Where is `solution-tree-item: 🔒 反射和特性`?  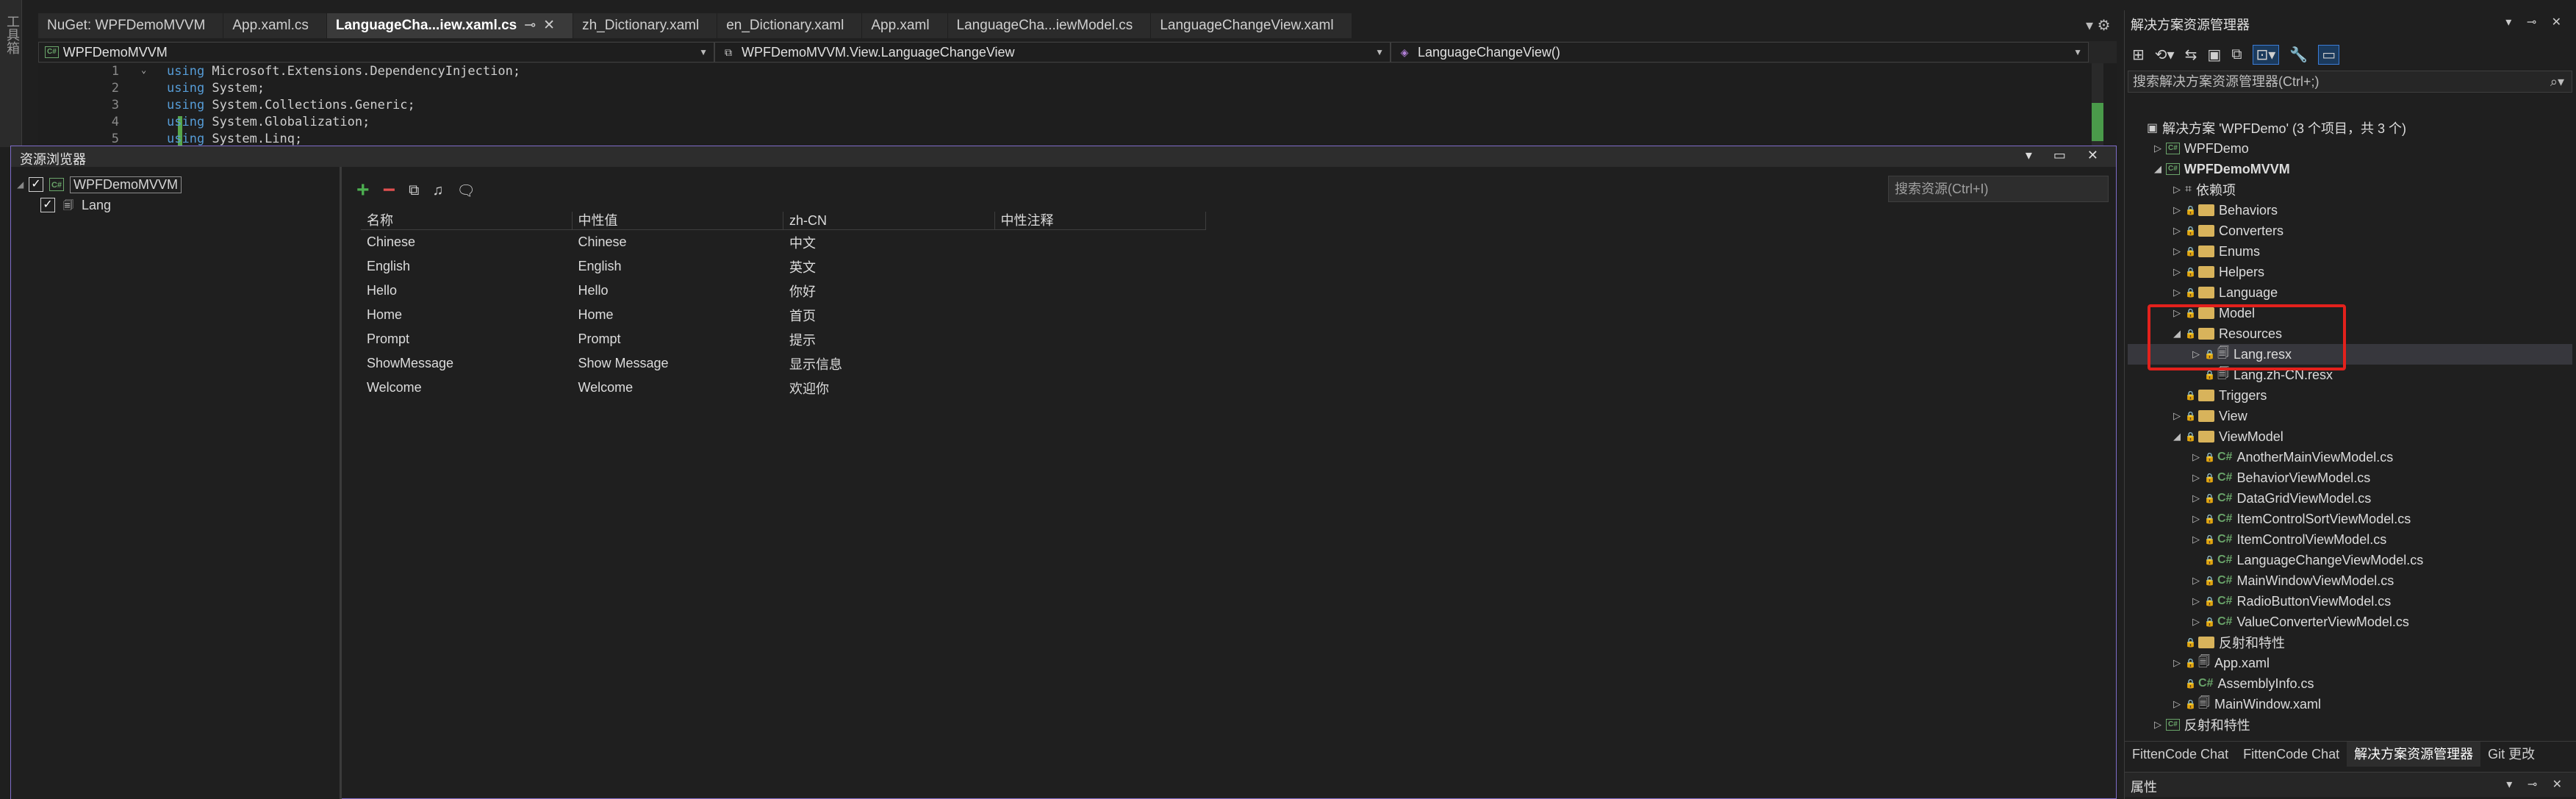 solution-tree-item: 🔒 反射和特性 is located at coordinates (2227, 642).